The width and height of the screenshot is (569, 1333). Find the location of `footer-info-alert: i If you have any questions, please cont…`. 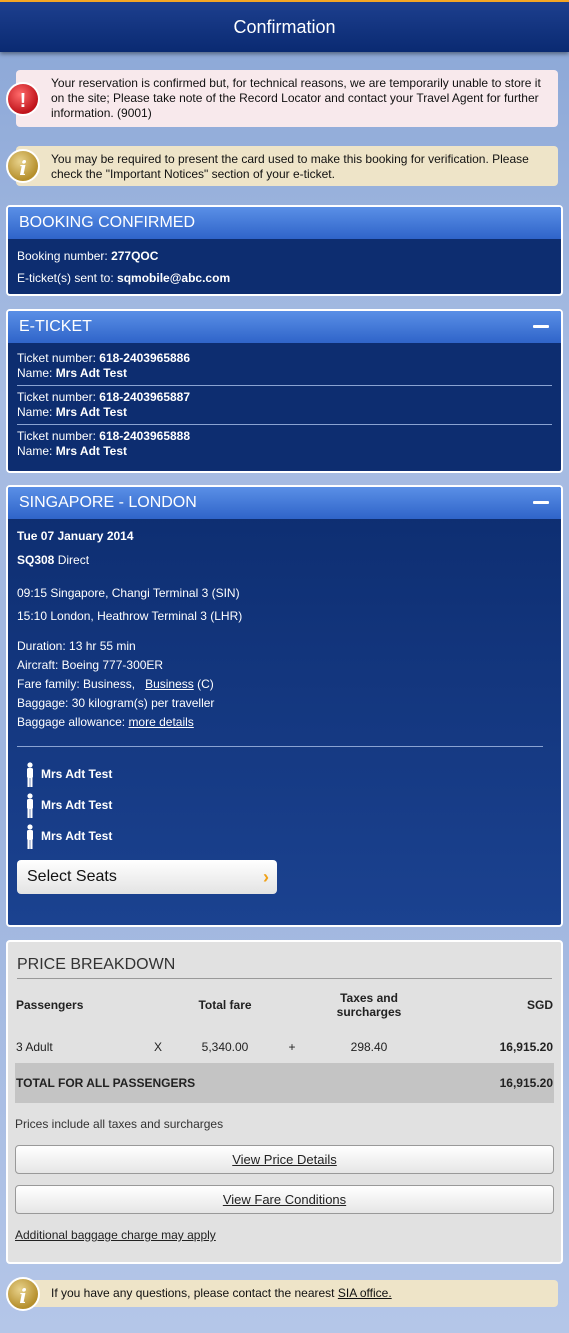

footer-info-alert: i If you have any questions, please cont… is located at coordinates (282, 1293).